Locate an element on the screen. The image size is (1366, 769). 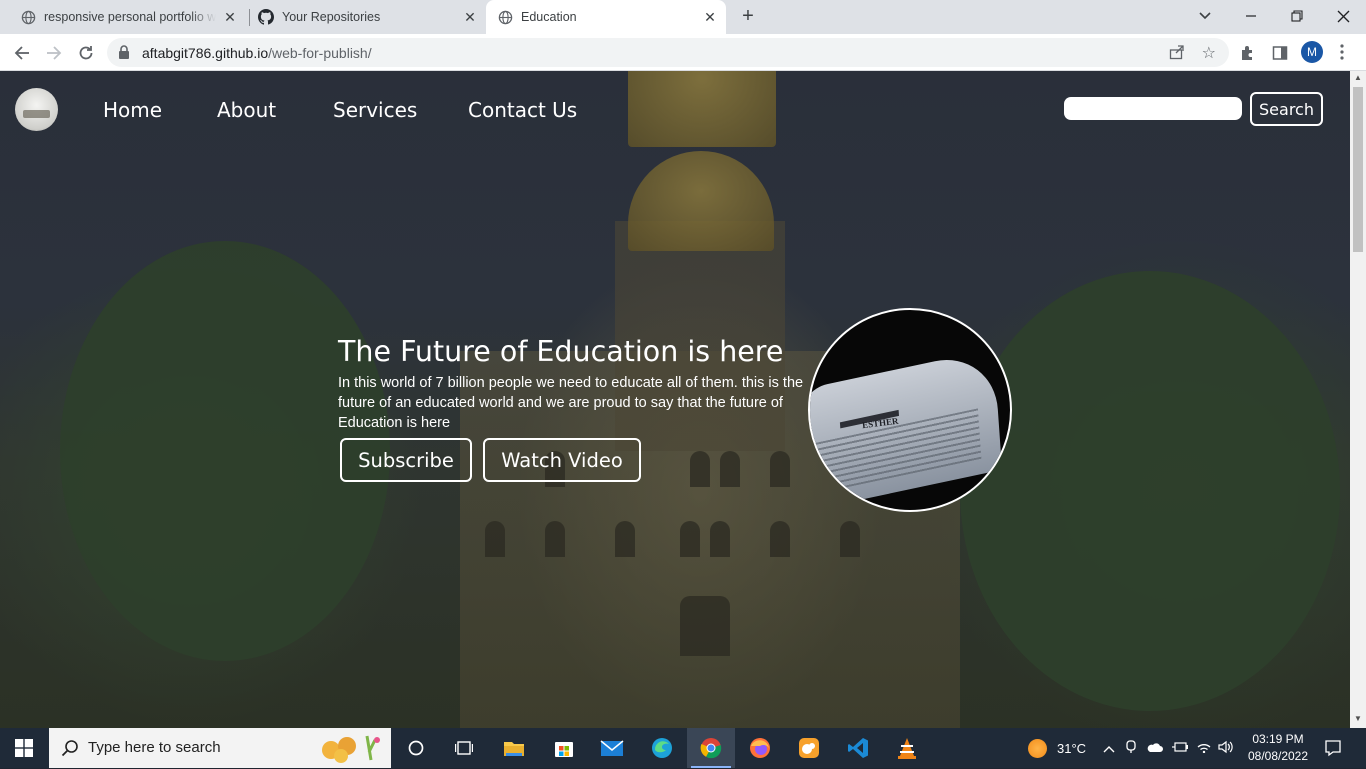
page-scrollbar: ▲ ▼ is located at coordinates (1358, 399).